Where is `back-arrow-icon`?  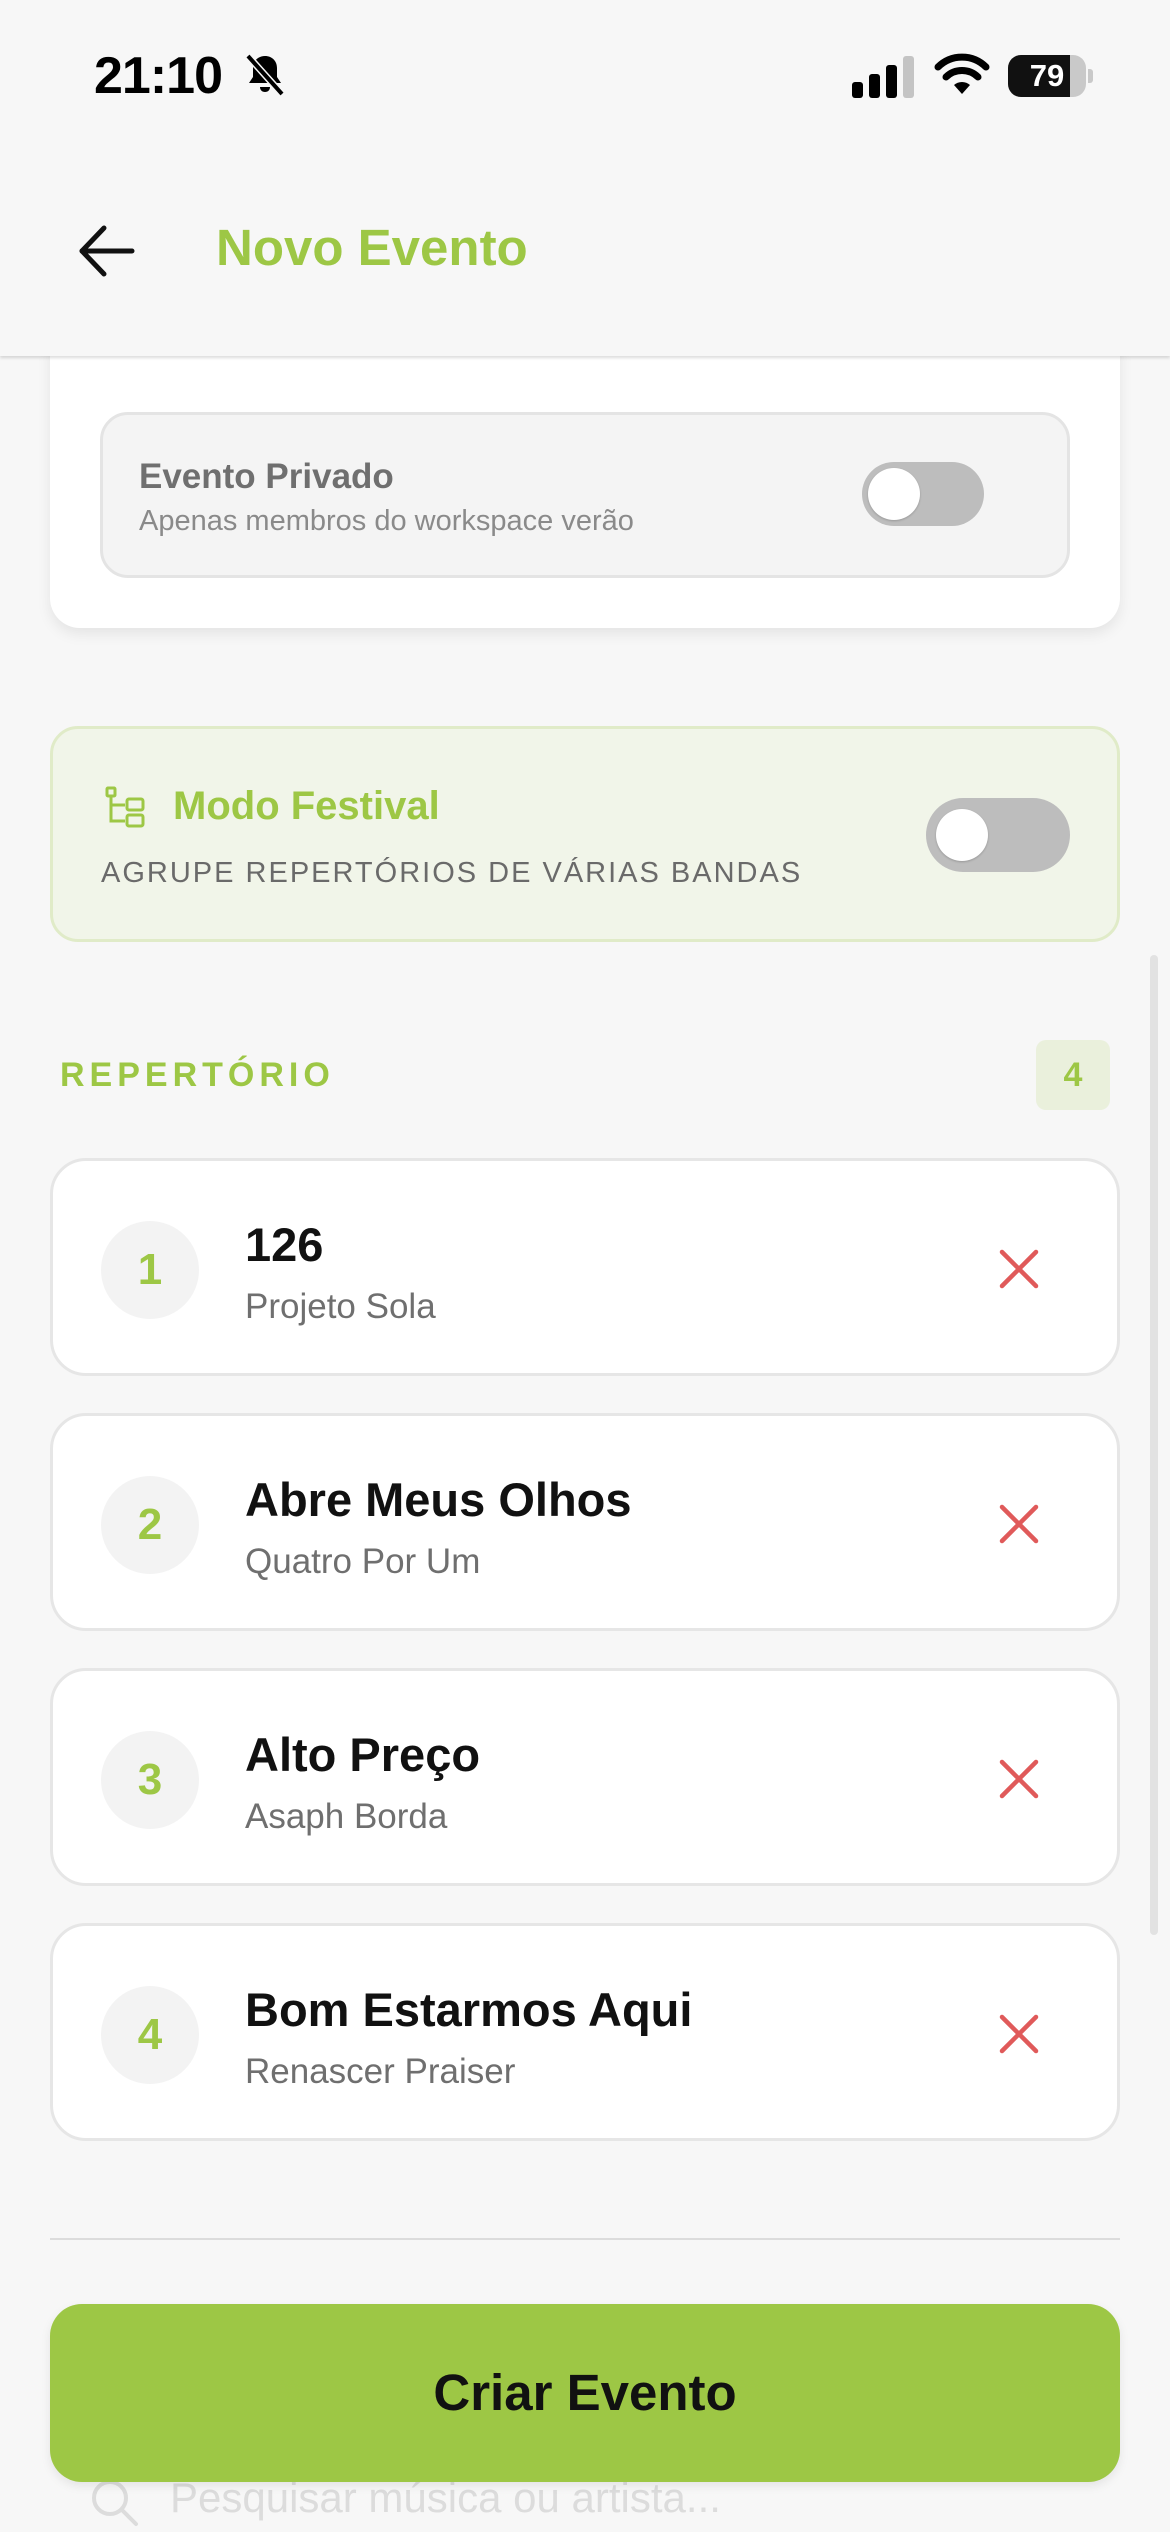
back-arrow-icon is located at coordinates (107, 251).